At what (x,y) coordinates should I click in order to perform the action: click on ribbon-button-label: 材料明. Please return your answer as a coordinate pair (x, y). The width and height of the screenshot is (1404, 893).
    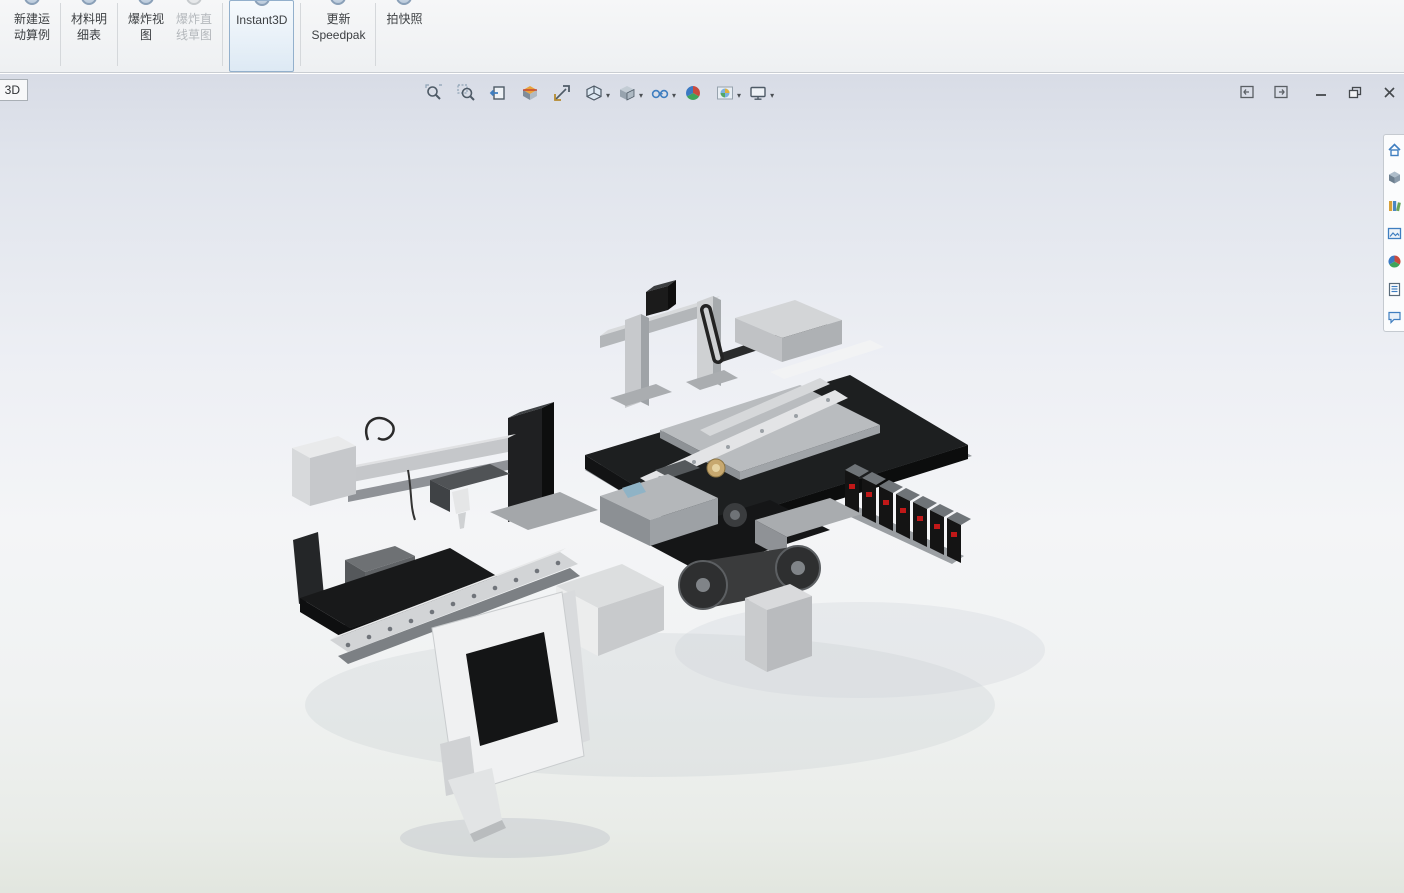
    Looking at the image, I should click on (89, 19).